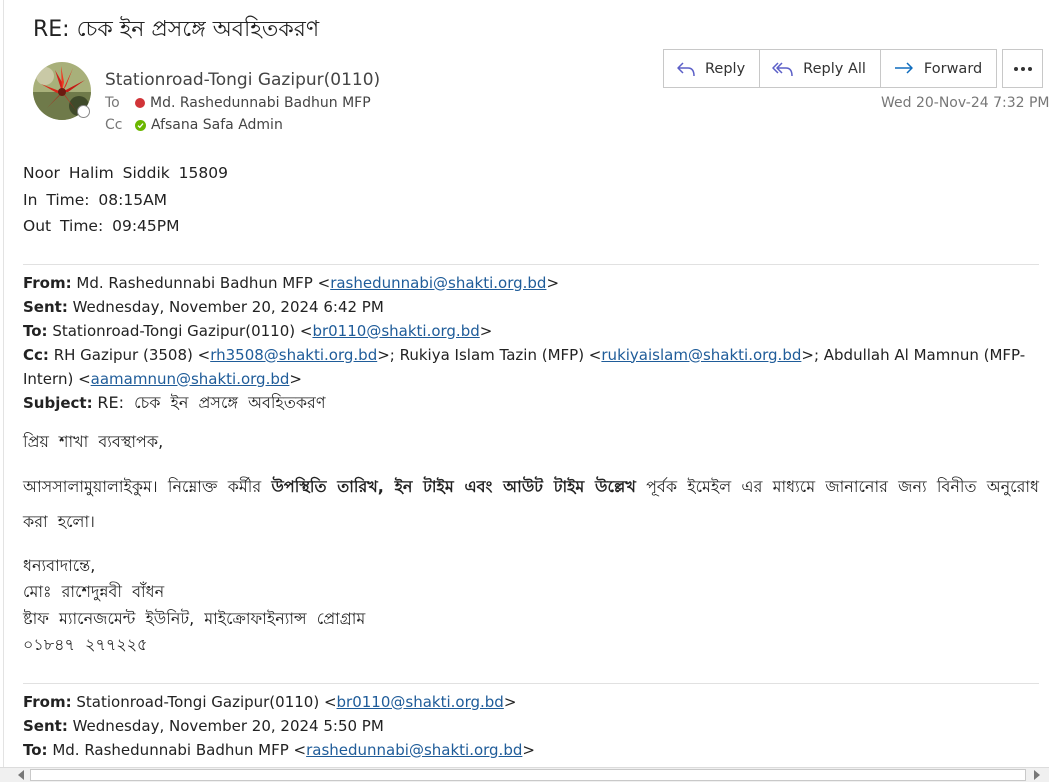 This screenshot has height=782, width=1049. I want to click on reply-button: Reply, so click(712, 68).